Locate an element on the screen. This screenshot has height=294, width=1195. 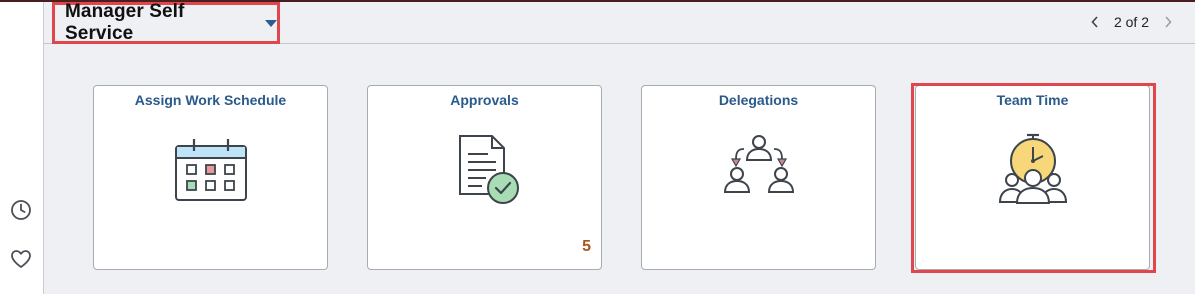
page-indicator: 2 of 2 is located at coordinates (1131, 22).